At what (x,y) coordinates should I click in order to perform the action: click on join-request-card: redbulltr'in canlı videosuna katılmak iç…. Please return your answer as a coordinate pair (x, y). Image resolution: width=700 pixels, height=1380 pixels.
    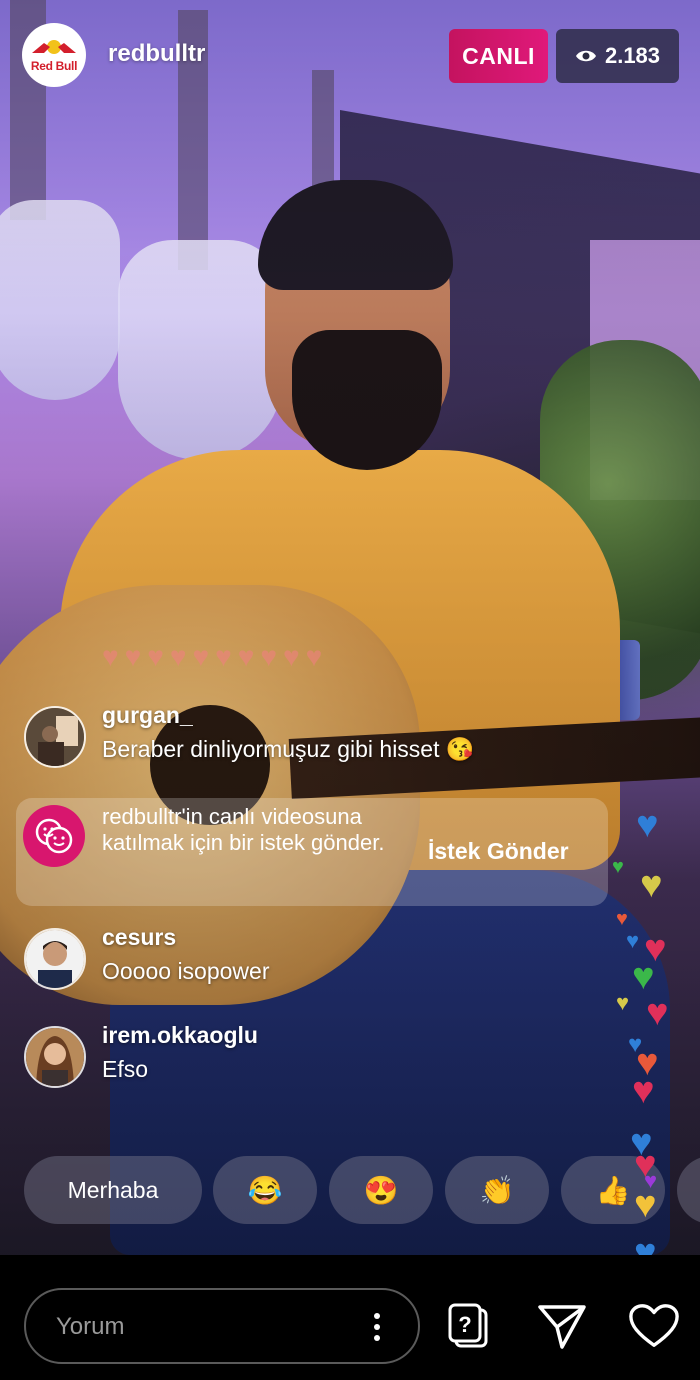
    Looking at the image, I should click on (312, 852).